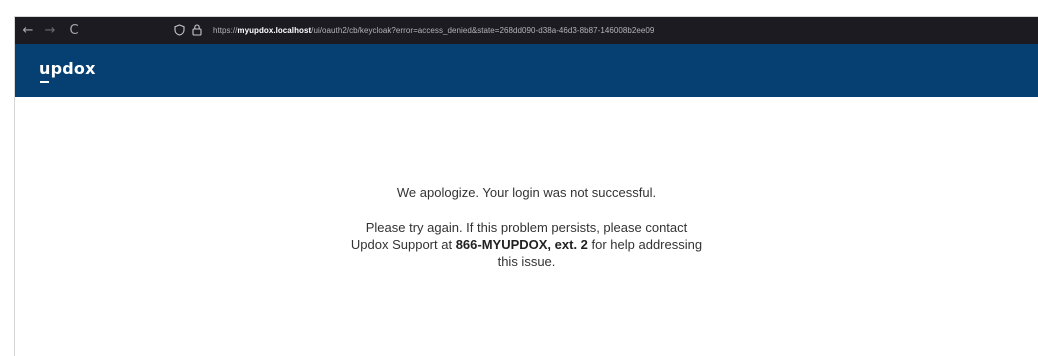  What do you see at coordinates (198, 30) in the screenshot?
I see `lock-icon` at bounding box center [198, 30].